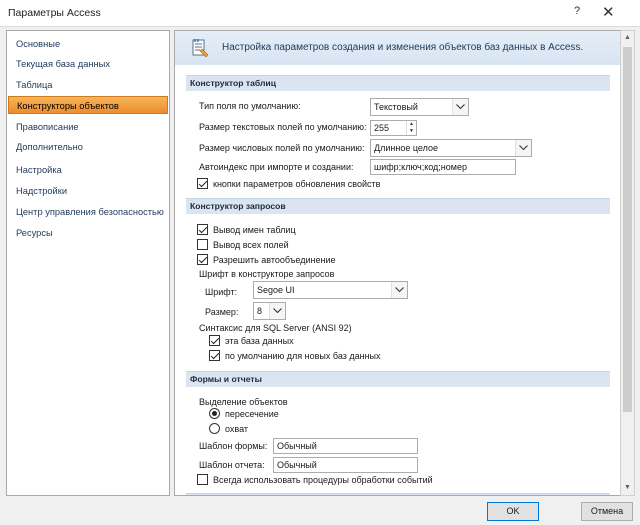 This screenshot has height=525, width=640. What do you see at coordinates (237, 429) in the screenshot?
I see `enclose-label: охват` at bounding box center [237, 429].